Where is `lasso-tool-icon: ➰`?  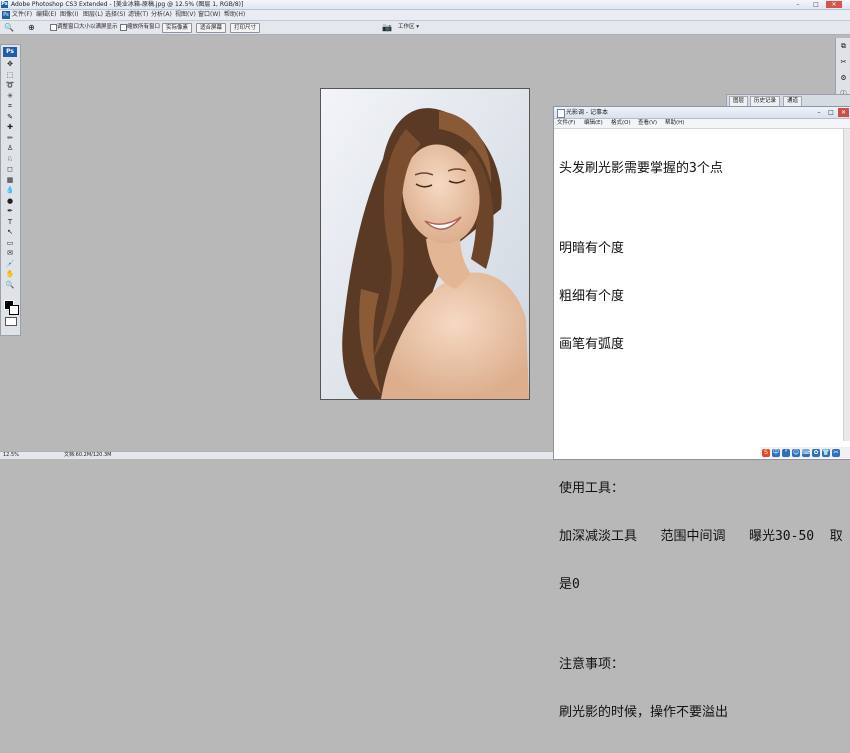 lasso-tool-icon: ➰ is located at coordinates (10, 85).